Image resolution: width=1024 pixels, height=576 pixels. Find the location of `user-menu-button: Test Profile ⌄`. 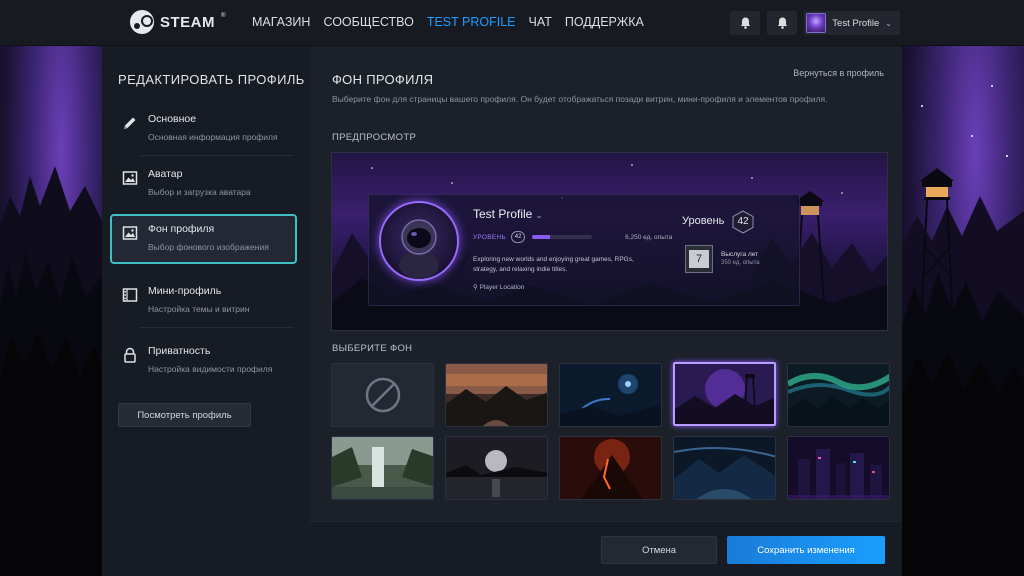

user-menu-button: Test Profile ⌄ is located at coordinates (852, 23).